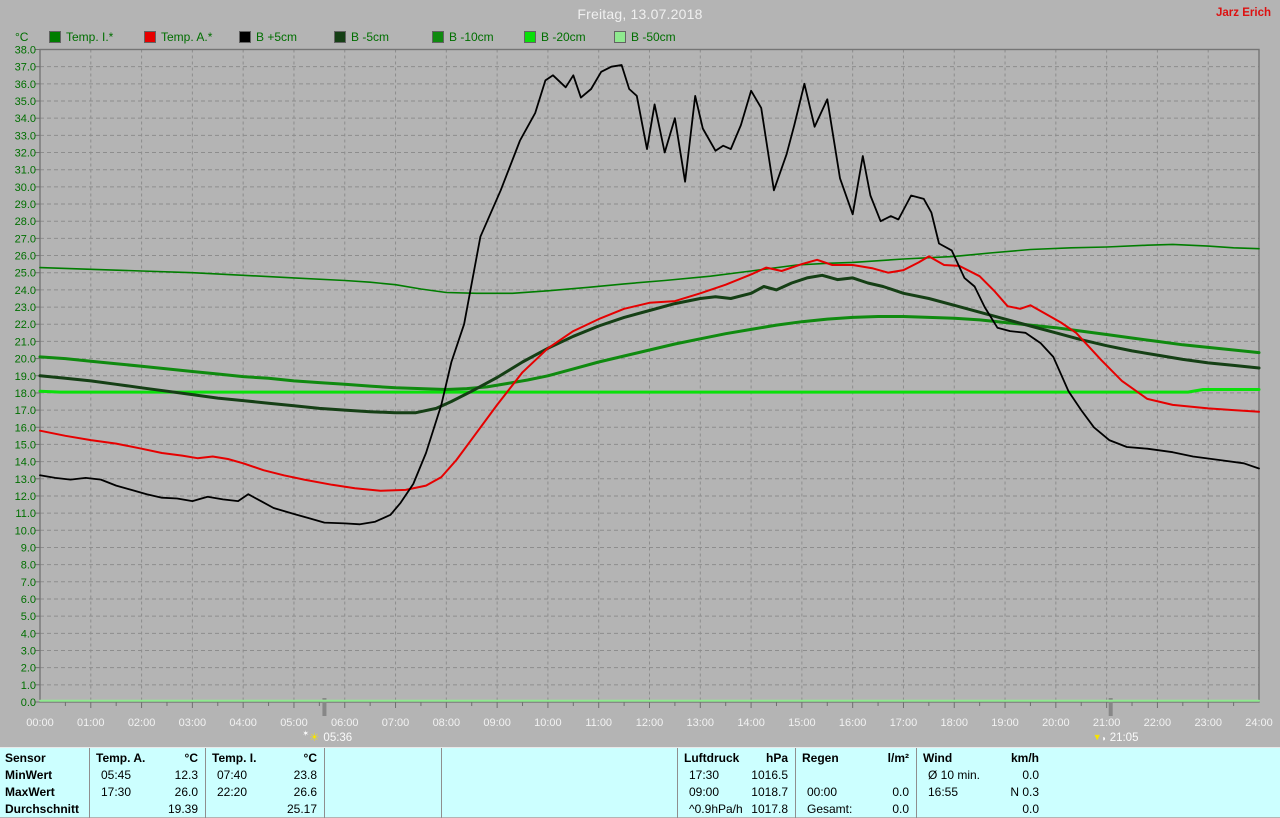 Image resolution: width=1280 pixels, height=818 pixels. I want to click on stat-value: N 0.3, so click(1024, 792).